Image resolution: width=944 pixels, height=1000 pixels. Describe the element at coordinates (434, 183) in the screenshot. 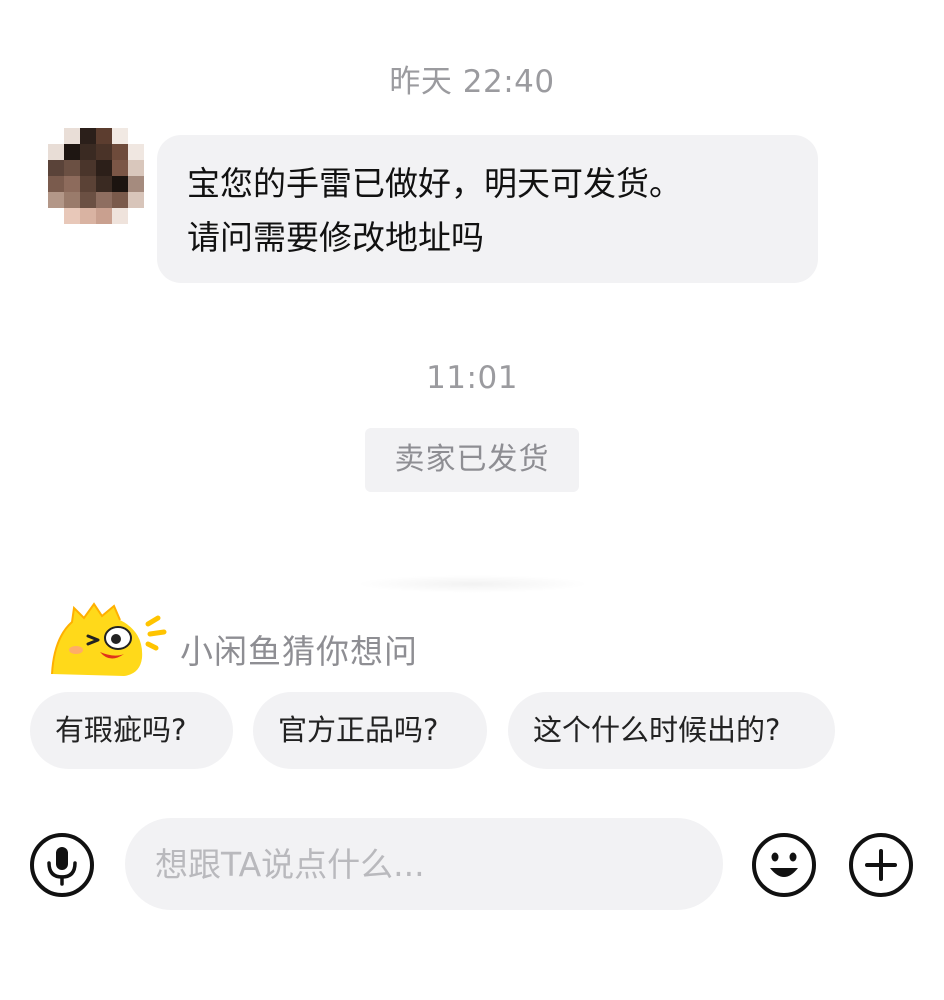

I see `message-line: 宝您的手雷已做好，明天可发货。` at that location.